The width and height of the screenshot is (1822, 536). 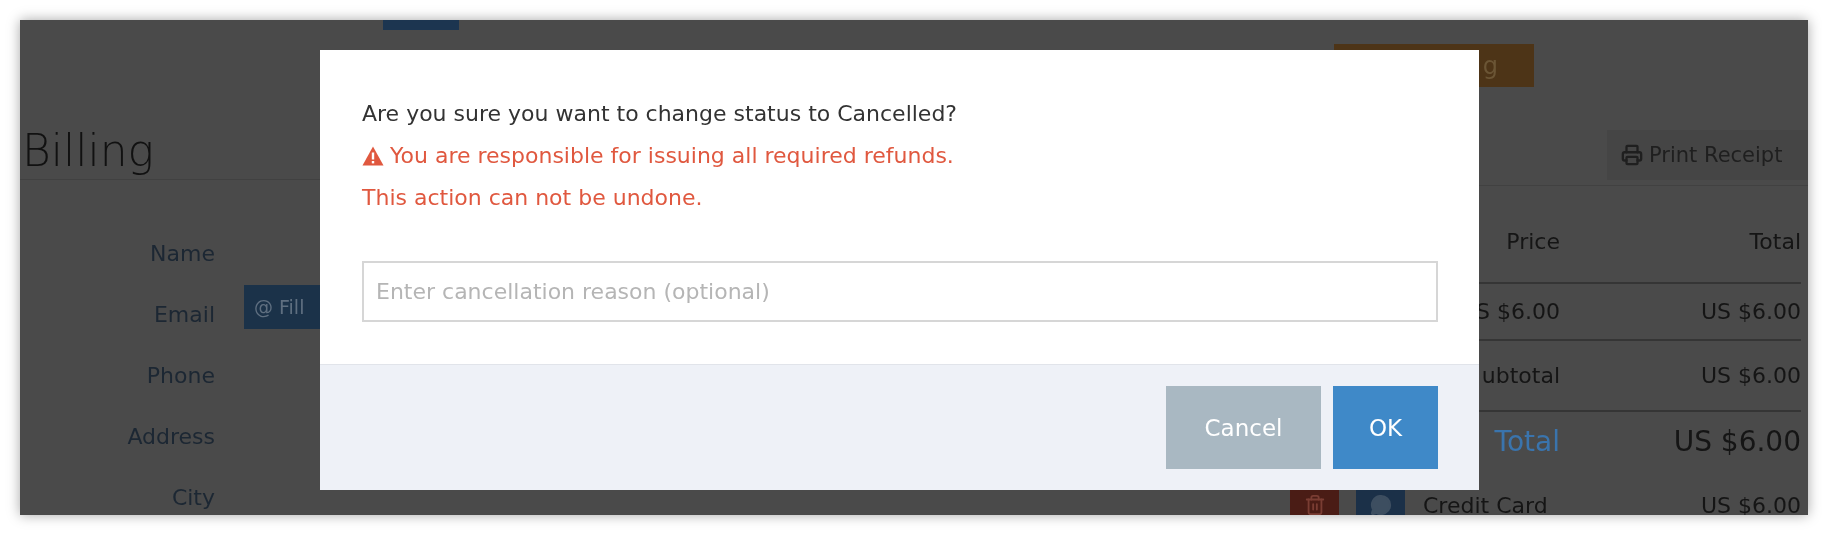 I want to click on warning-text: You are responsible for issuing all required refunds., so click(x=672, y=156).